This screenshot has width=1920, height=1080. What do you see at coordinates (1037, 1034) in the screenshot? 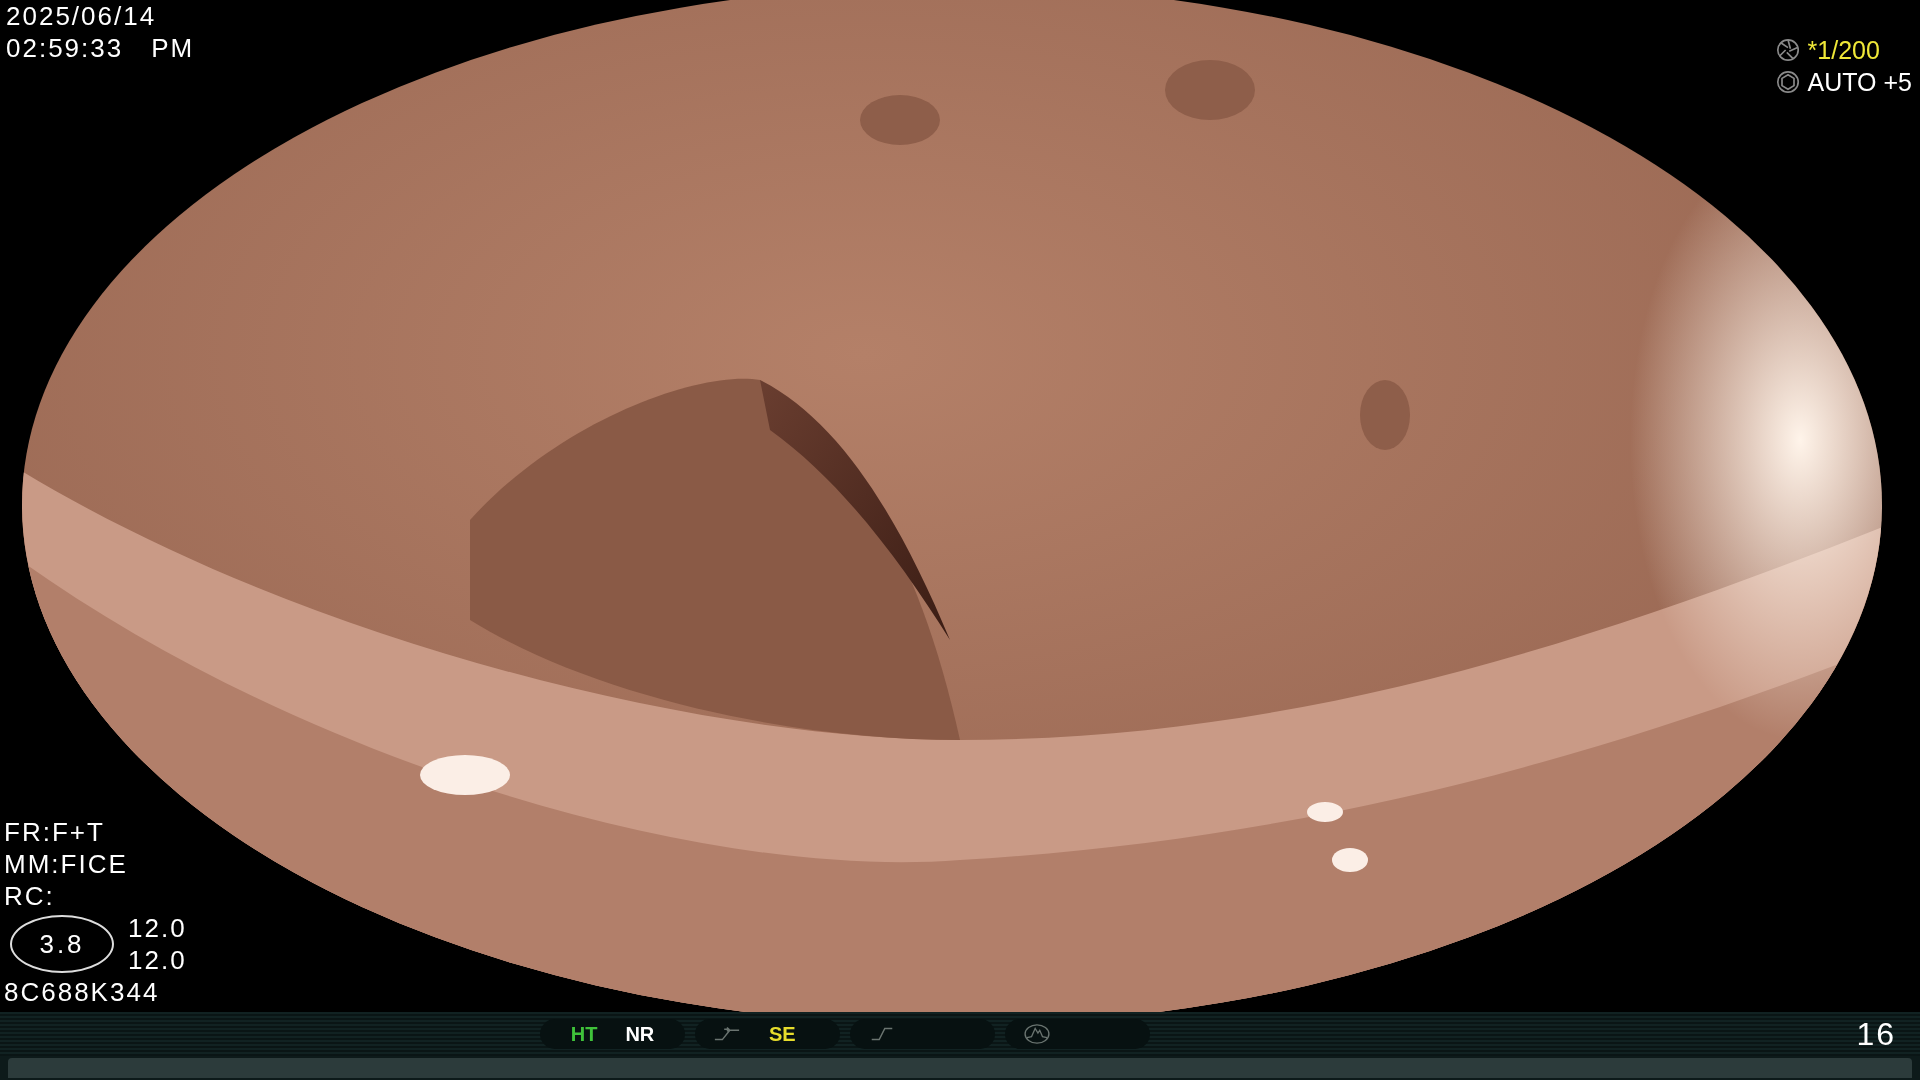
I see `waveform-icon` at bounding box center [1037, 1034].